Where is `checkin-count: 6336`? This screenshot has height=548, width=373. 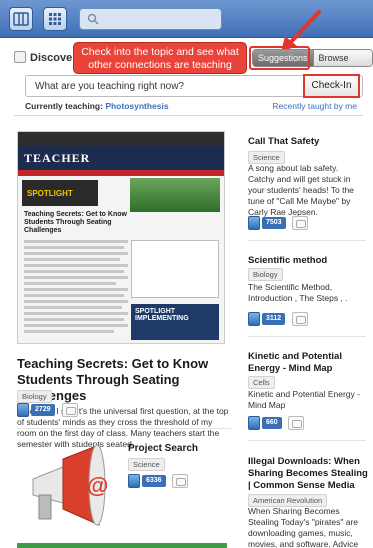 checkin-count: 6336 is located at coordinates (154, 481).